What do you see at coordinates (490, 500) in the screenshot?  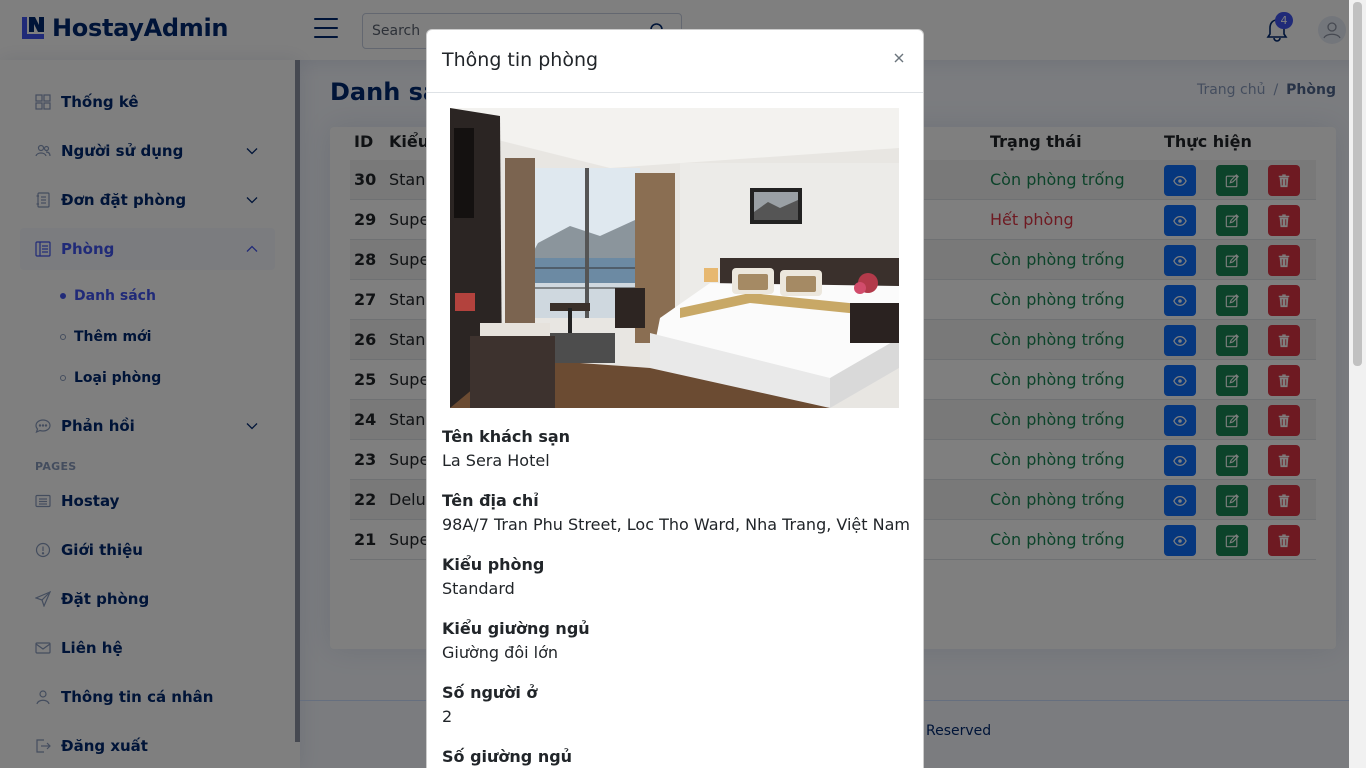 I see `address-label: Tên địa chỉ` at bounding box center [490, 500].